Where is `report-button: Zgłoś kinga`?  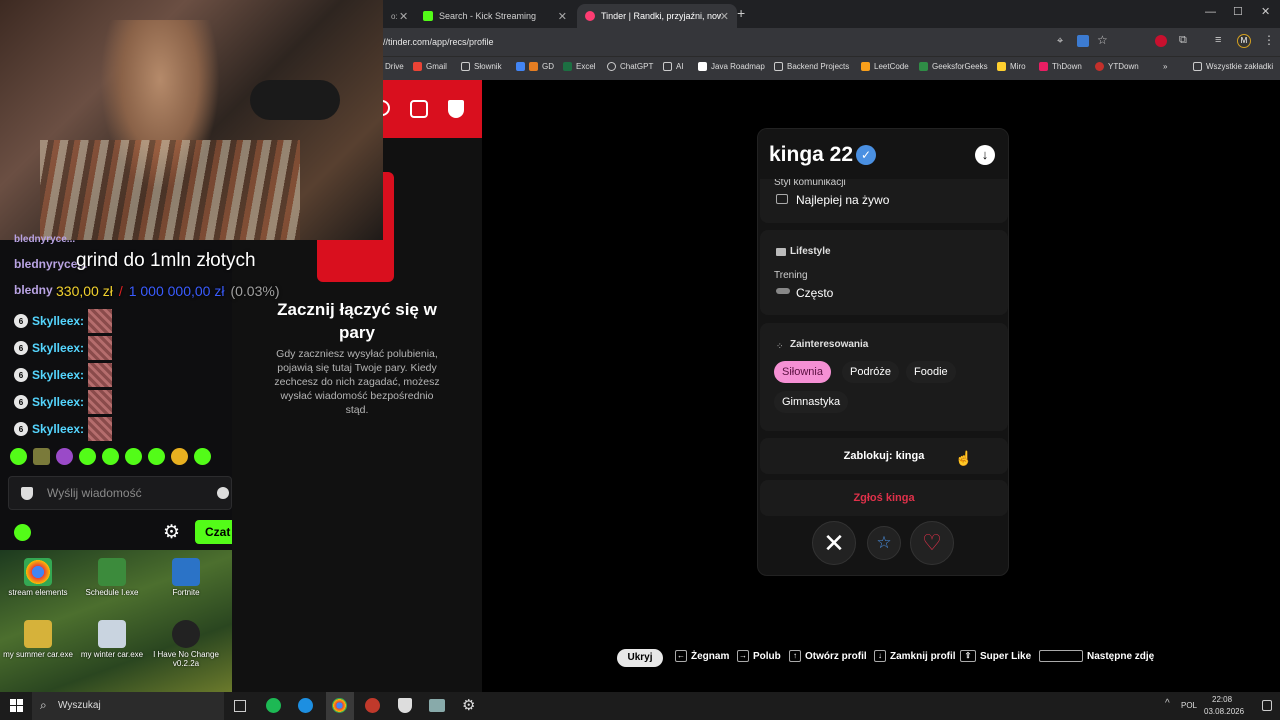 report-button: Zgłoś kinga is located at coordinates (884, 498).